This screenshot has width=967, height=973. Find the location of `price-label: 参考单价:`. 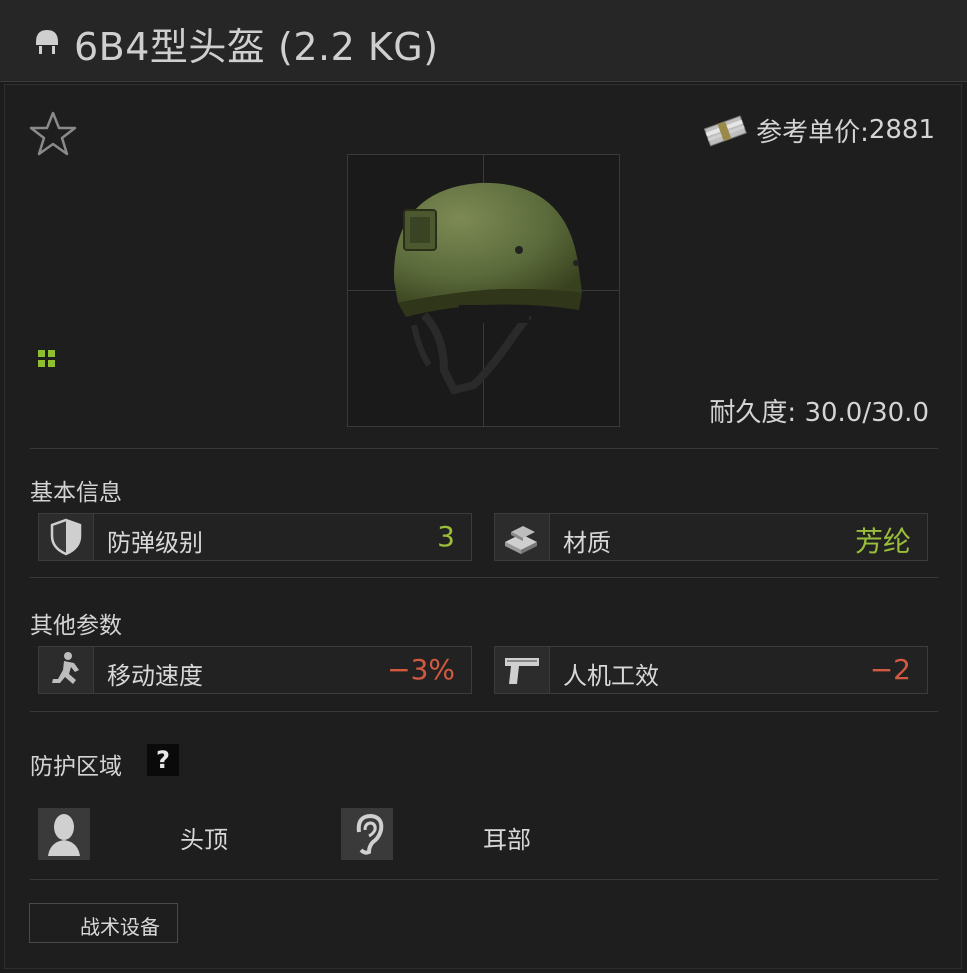

price-label: 参考单价: is located at coordinates (812, 132).